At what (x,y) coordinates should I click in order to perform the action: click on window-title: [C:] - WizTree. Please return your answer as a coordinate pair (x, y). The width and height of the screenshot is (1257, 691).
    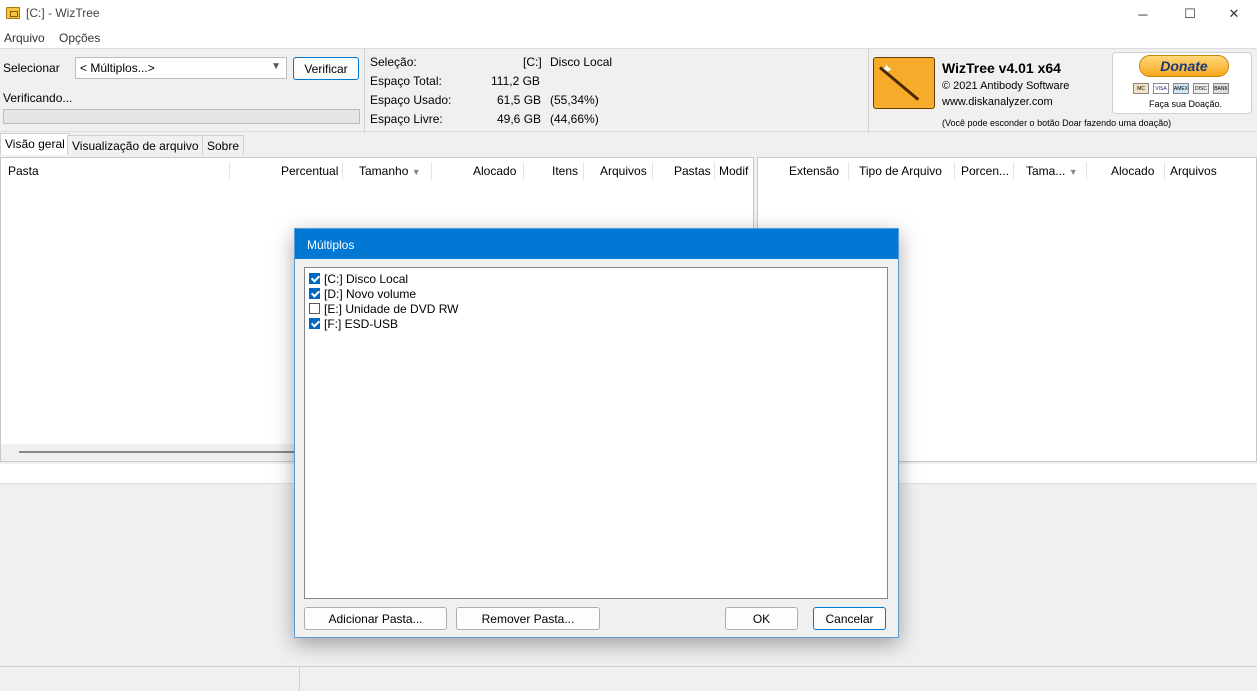
    Looking at the image, I should click on (63, 13).